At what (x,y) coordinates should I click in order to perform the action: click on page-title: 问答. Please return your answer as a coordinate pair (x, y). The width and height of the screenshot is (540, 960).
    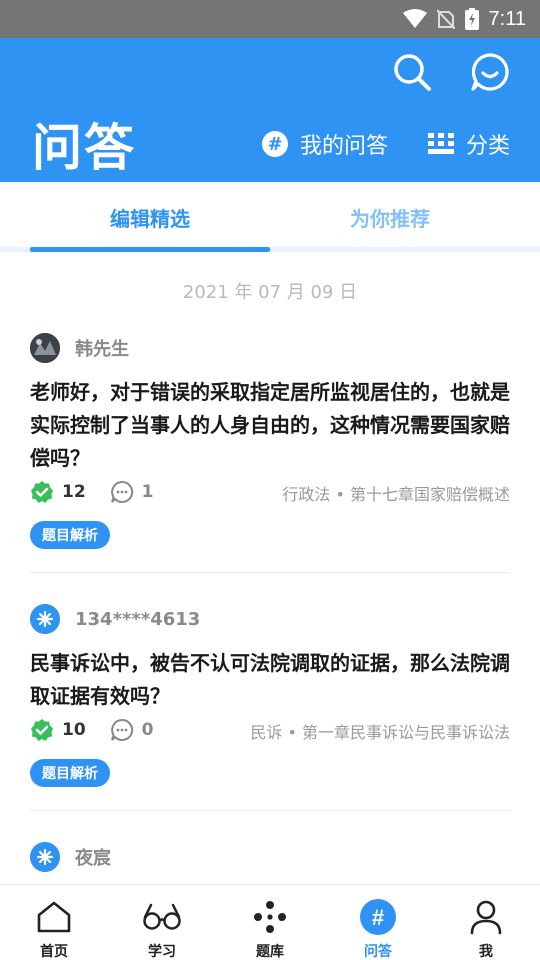
    Looking at the image, I should click on (84, 148).